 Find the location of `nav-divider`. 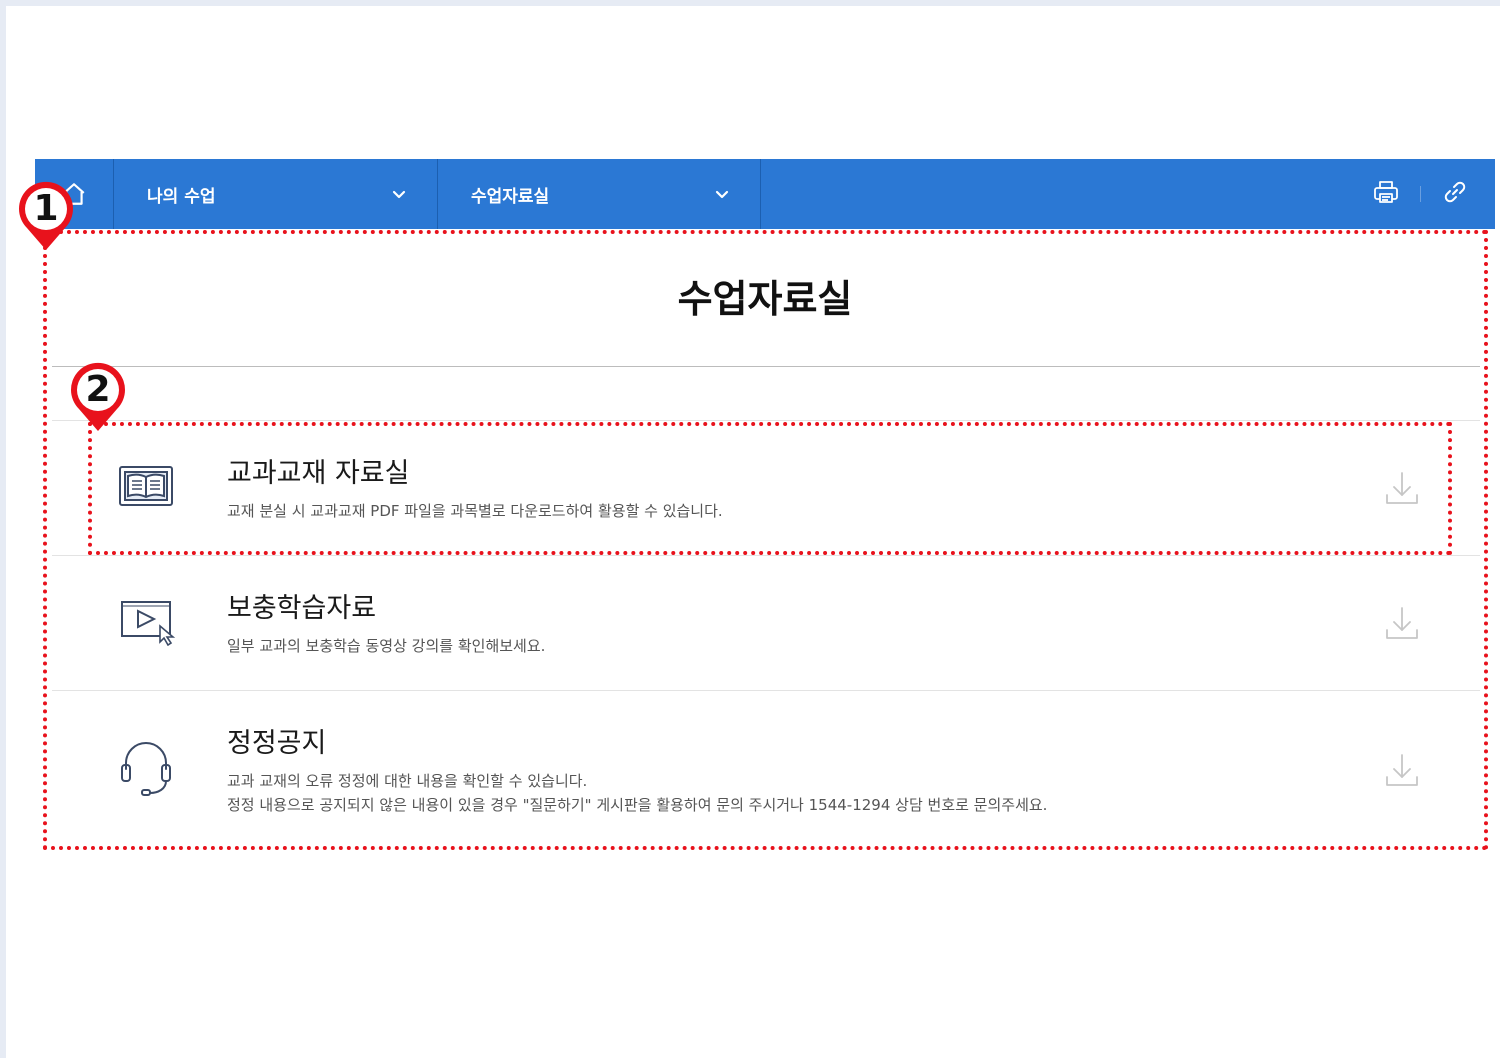

nav-divider is located at coordinates (760, 194).